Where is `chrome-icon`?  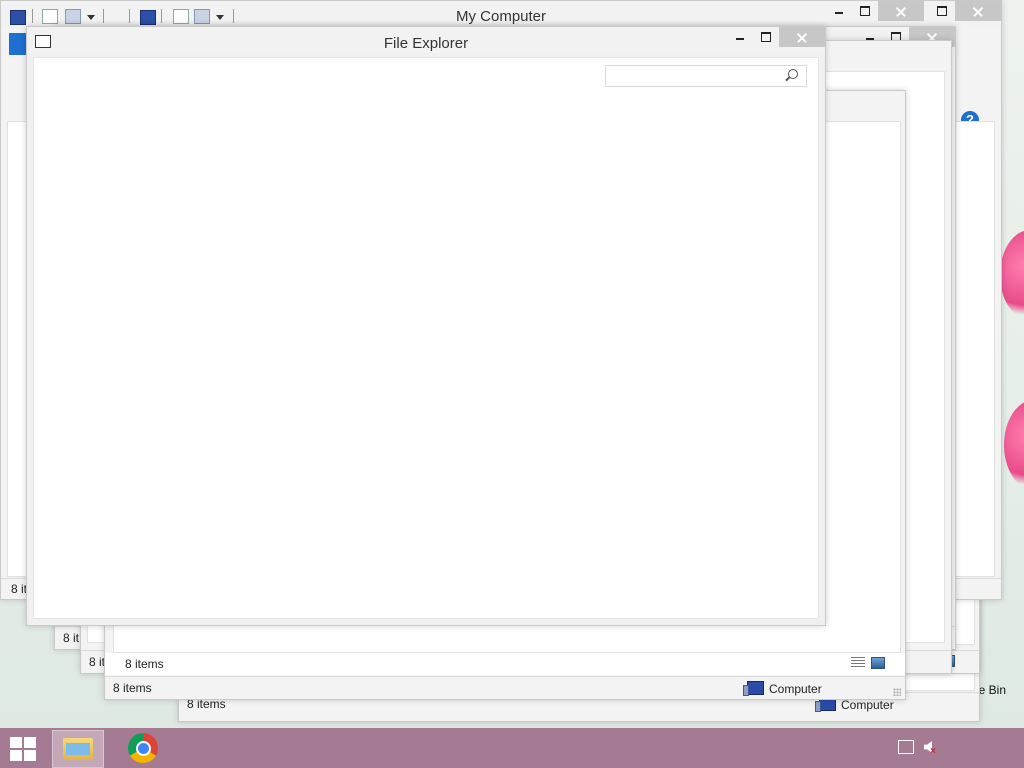
chrome-icon is located at coordinates (143, 748).